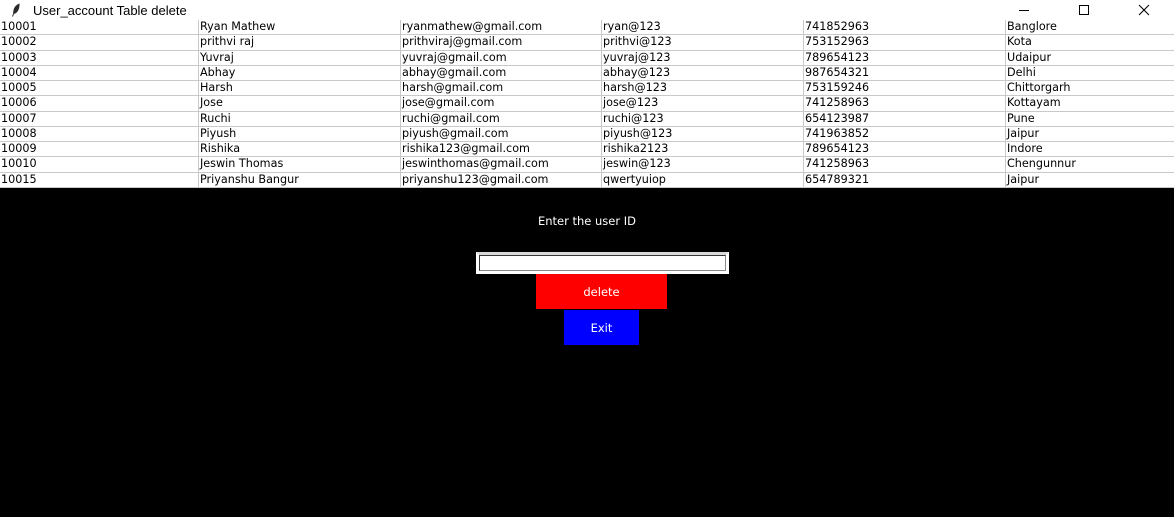 The height and width of the screenshot is (517, 1174). Describe the element at coordinates (300, 58) in the screenshot. I see `table-cell-name: Yuvraj` at that location.